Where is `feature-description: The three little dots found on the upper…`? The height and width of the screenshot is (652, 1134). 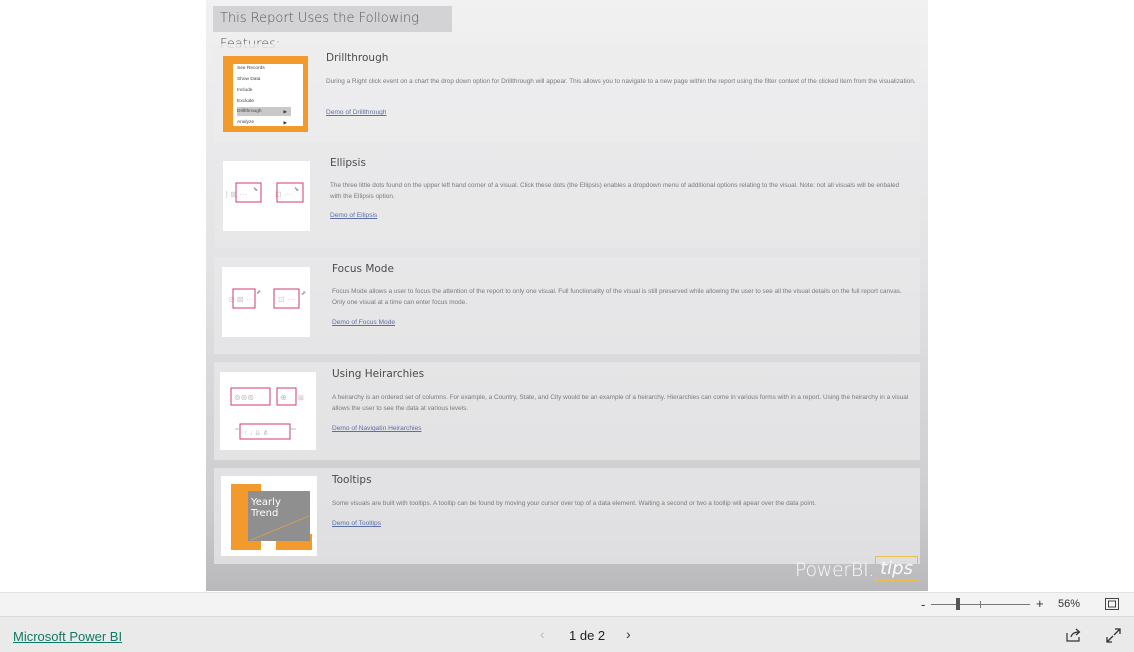 feature-description: The three little dots found on the upper… is located at coordinates (615, 191).